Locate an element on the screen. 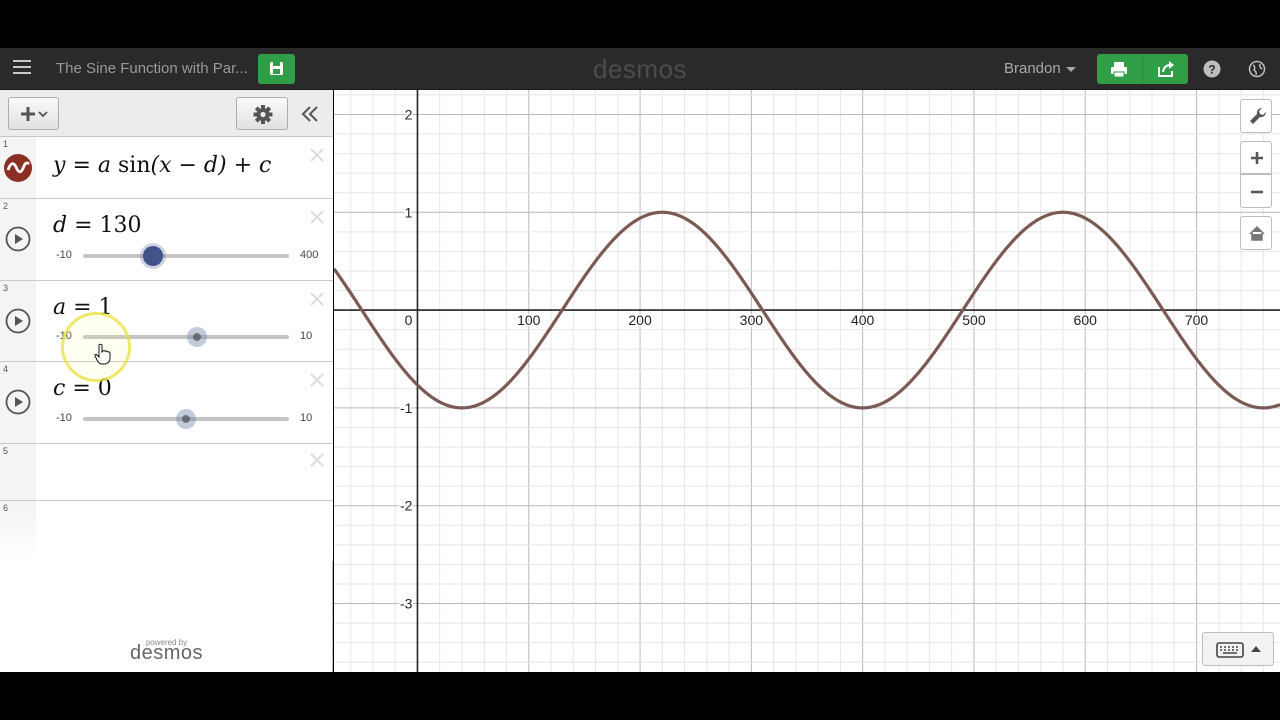 This screenshot has width=1280, height=720. x-tick-label: 400 is located at coordinates (863, 320).